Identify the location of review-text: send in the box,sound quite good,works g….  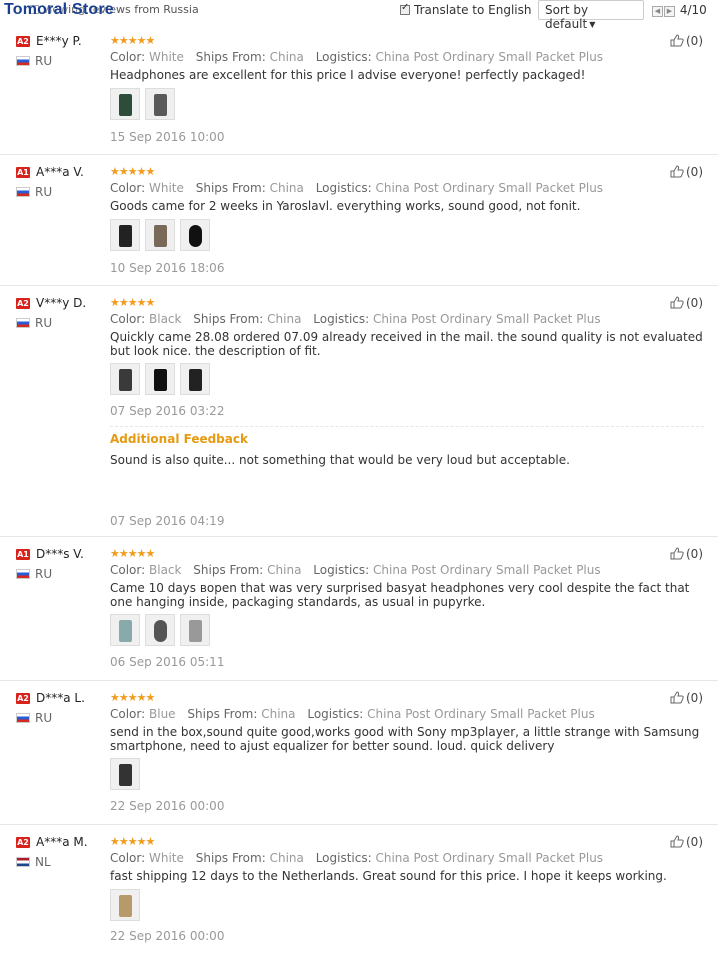
(405, 739).